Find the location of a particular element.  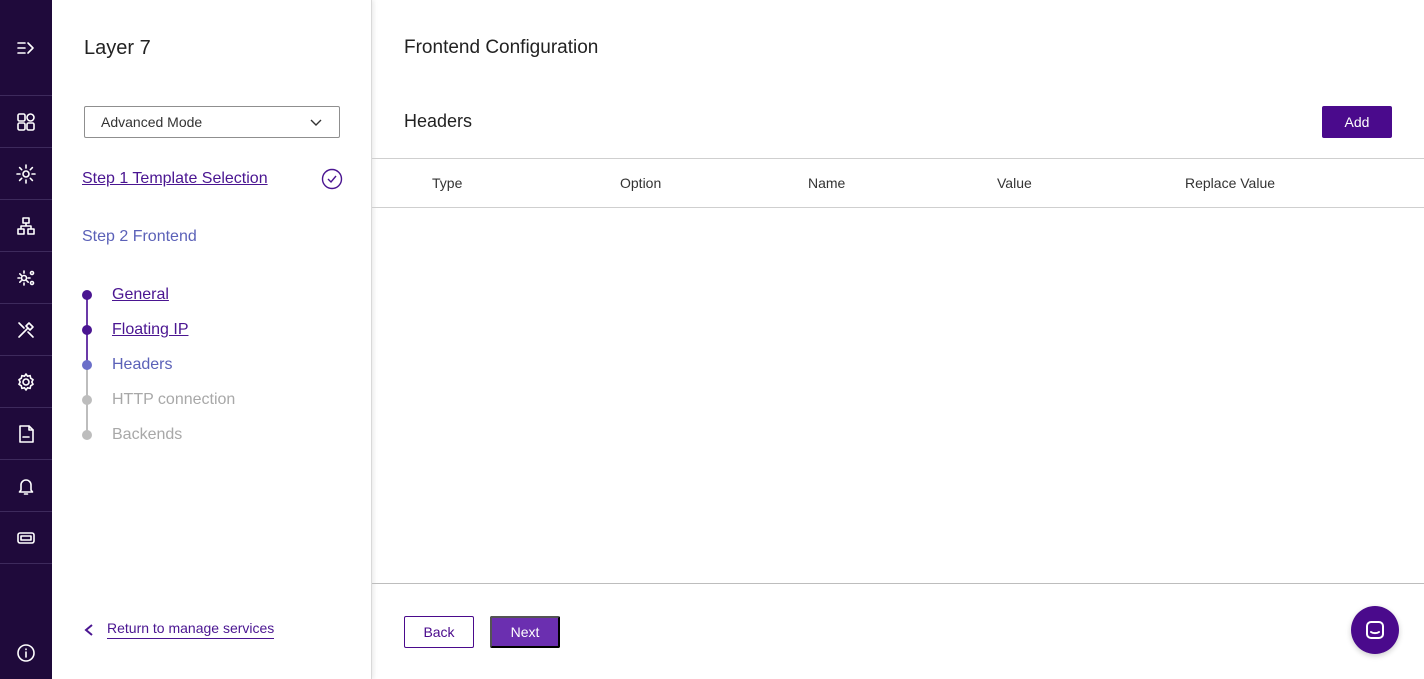

wizard-title: Layer 7 is located at coordinates (117, 48).